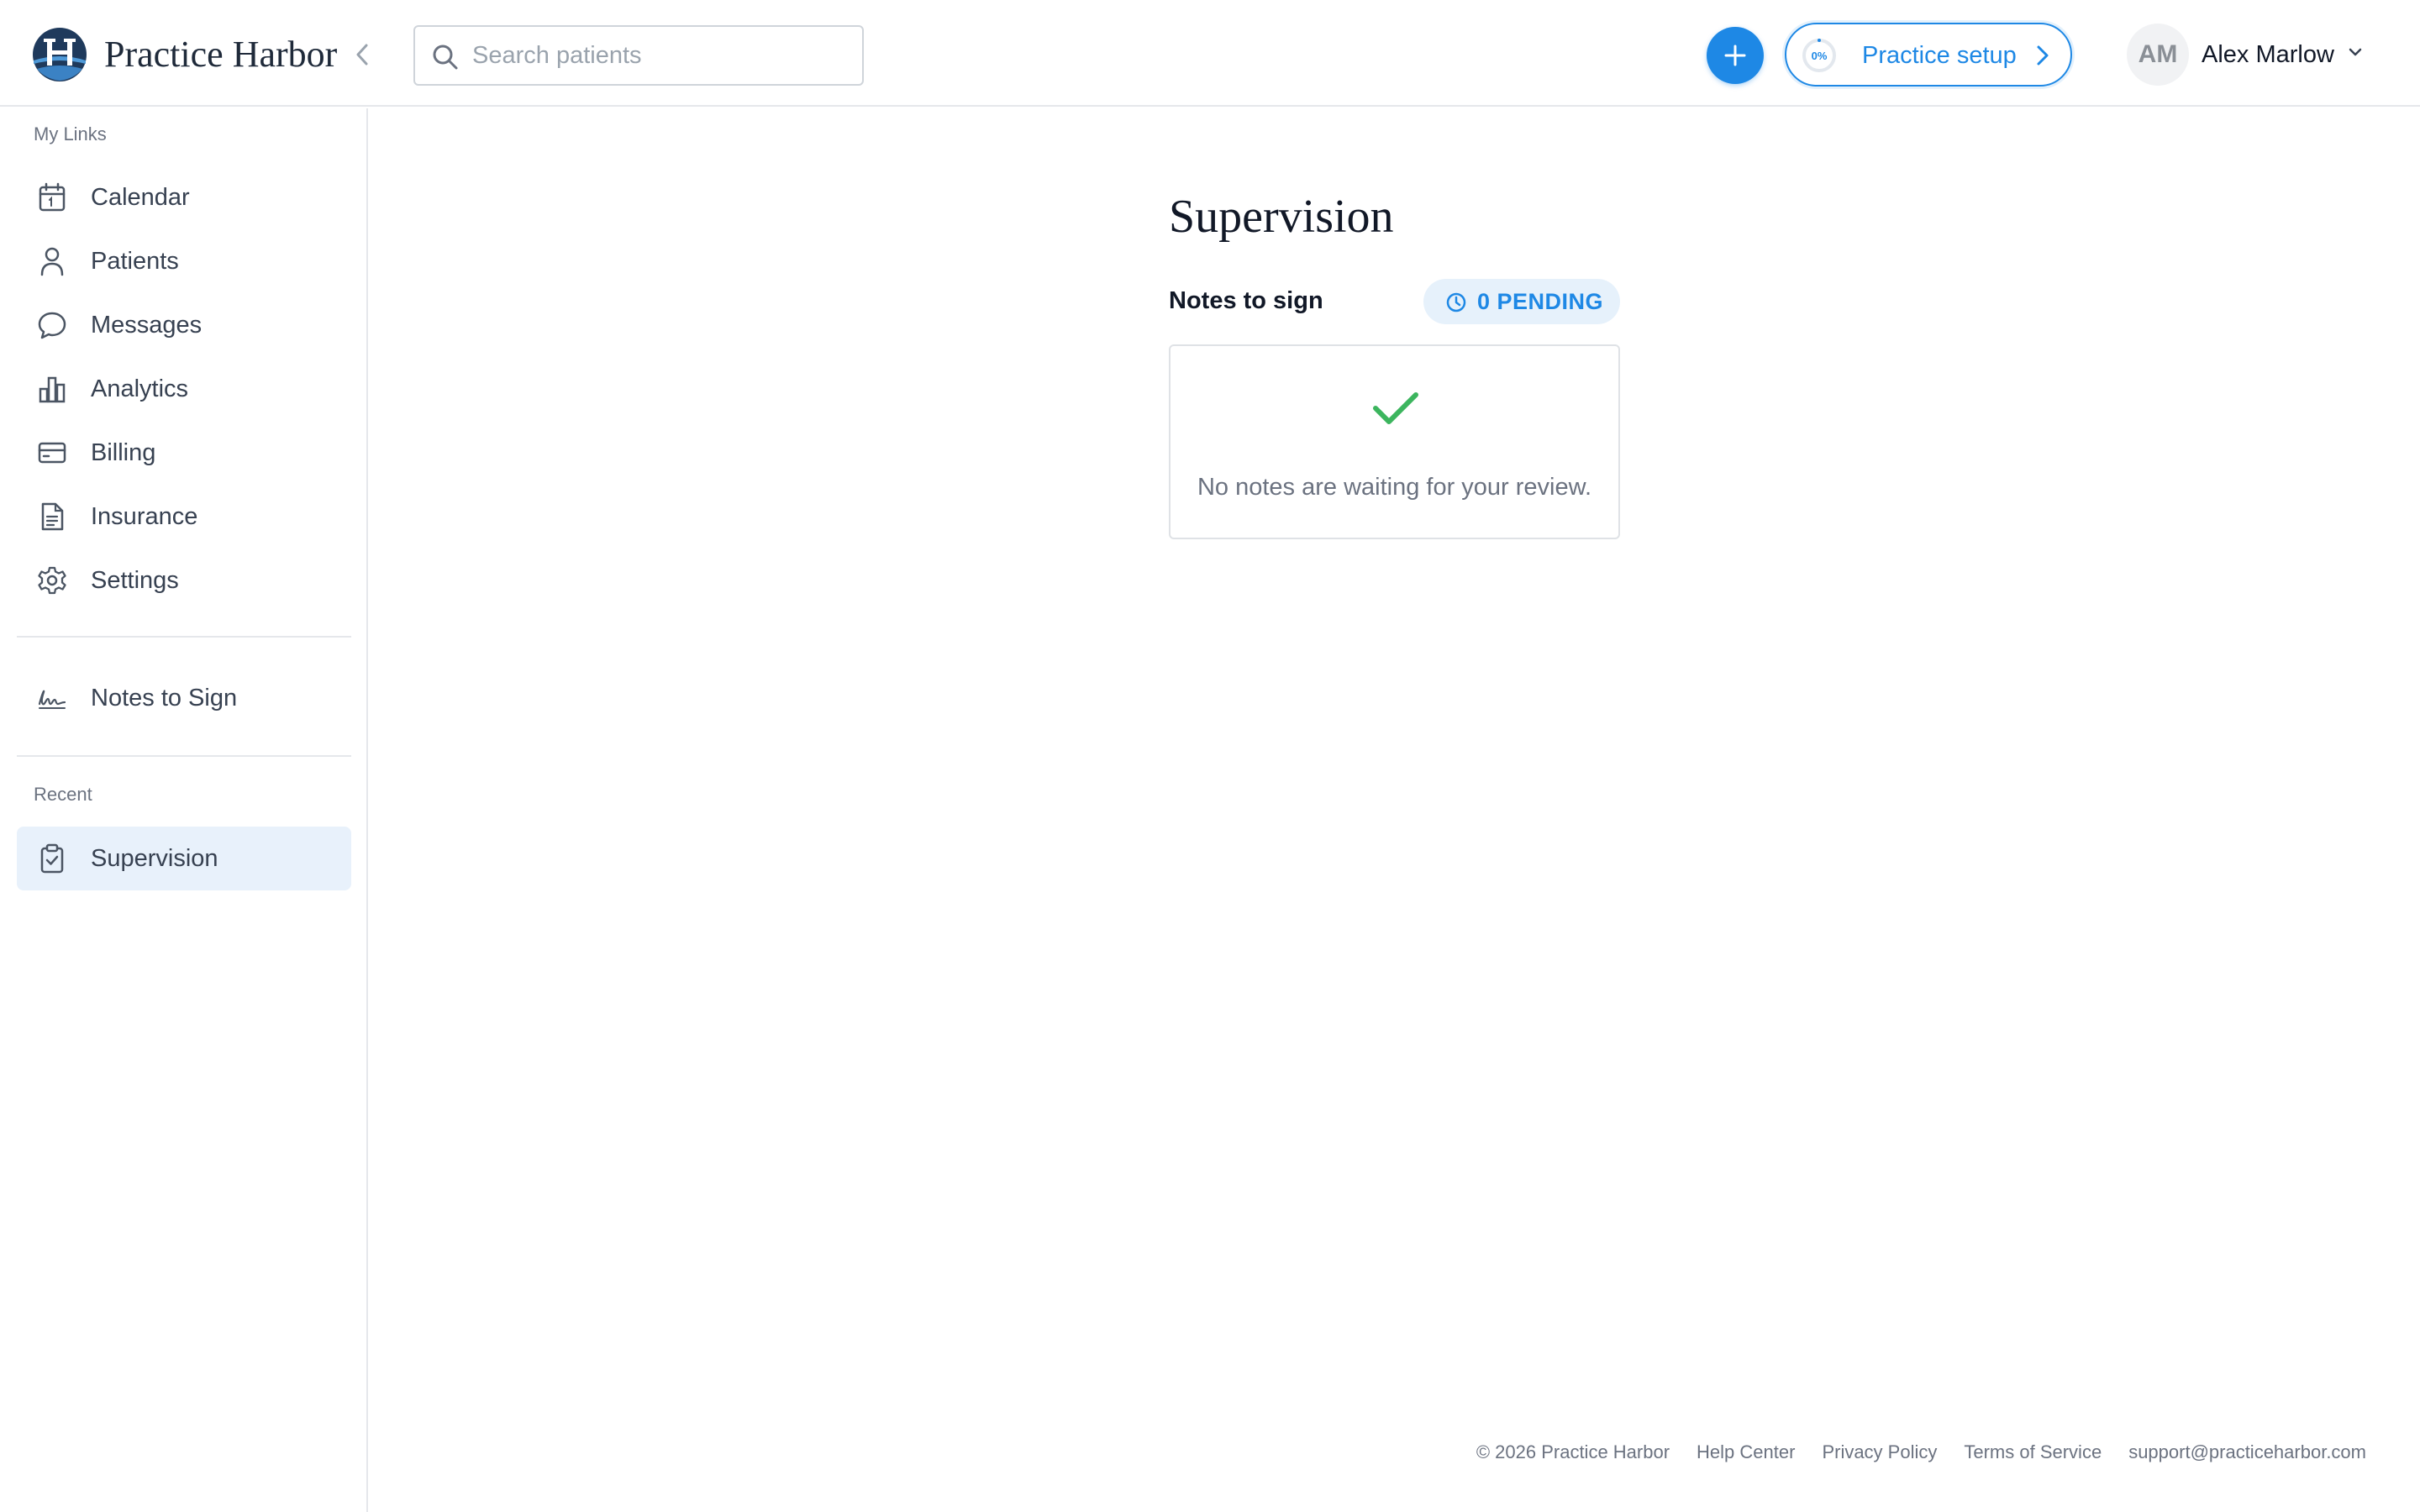  Describe the element at coordinates (1939, 55) in the screenshot. I see `setup-label: Practice setup` at that location.